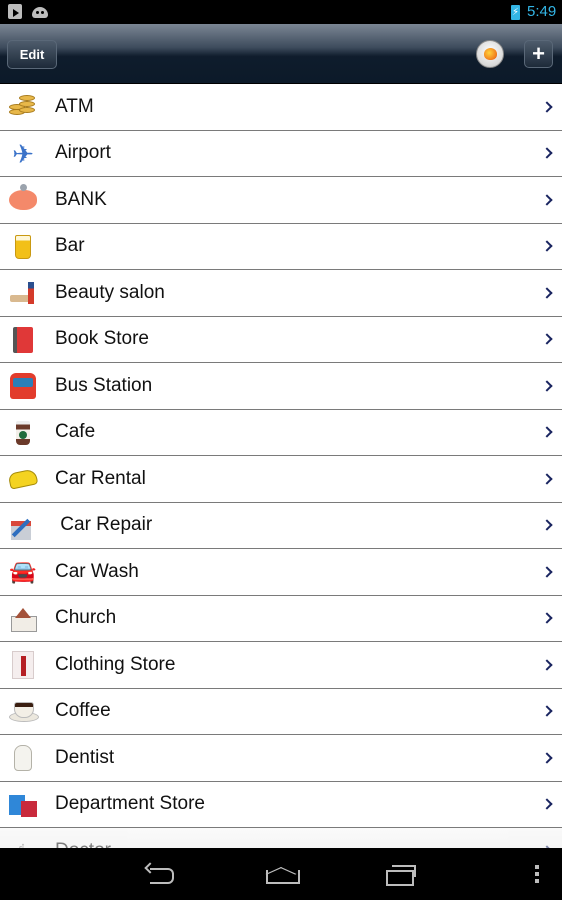 Image resolution: width=562 pixels, height=900 pixels. Describe the element at coordinates (110, 292) in the screenshot. I see `list-item-label: Beauty salon` at that location.